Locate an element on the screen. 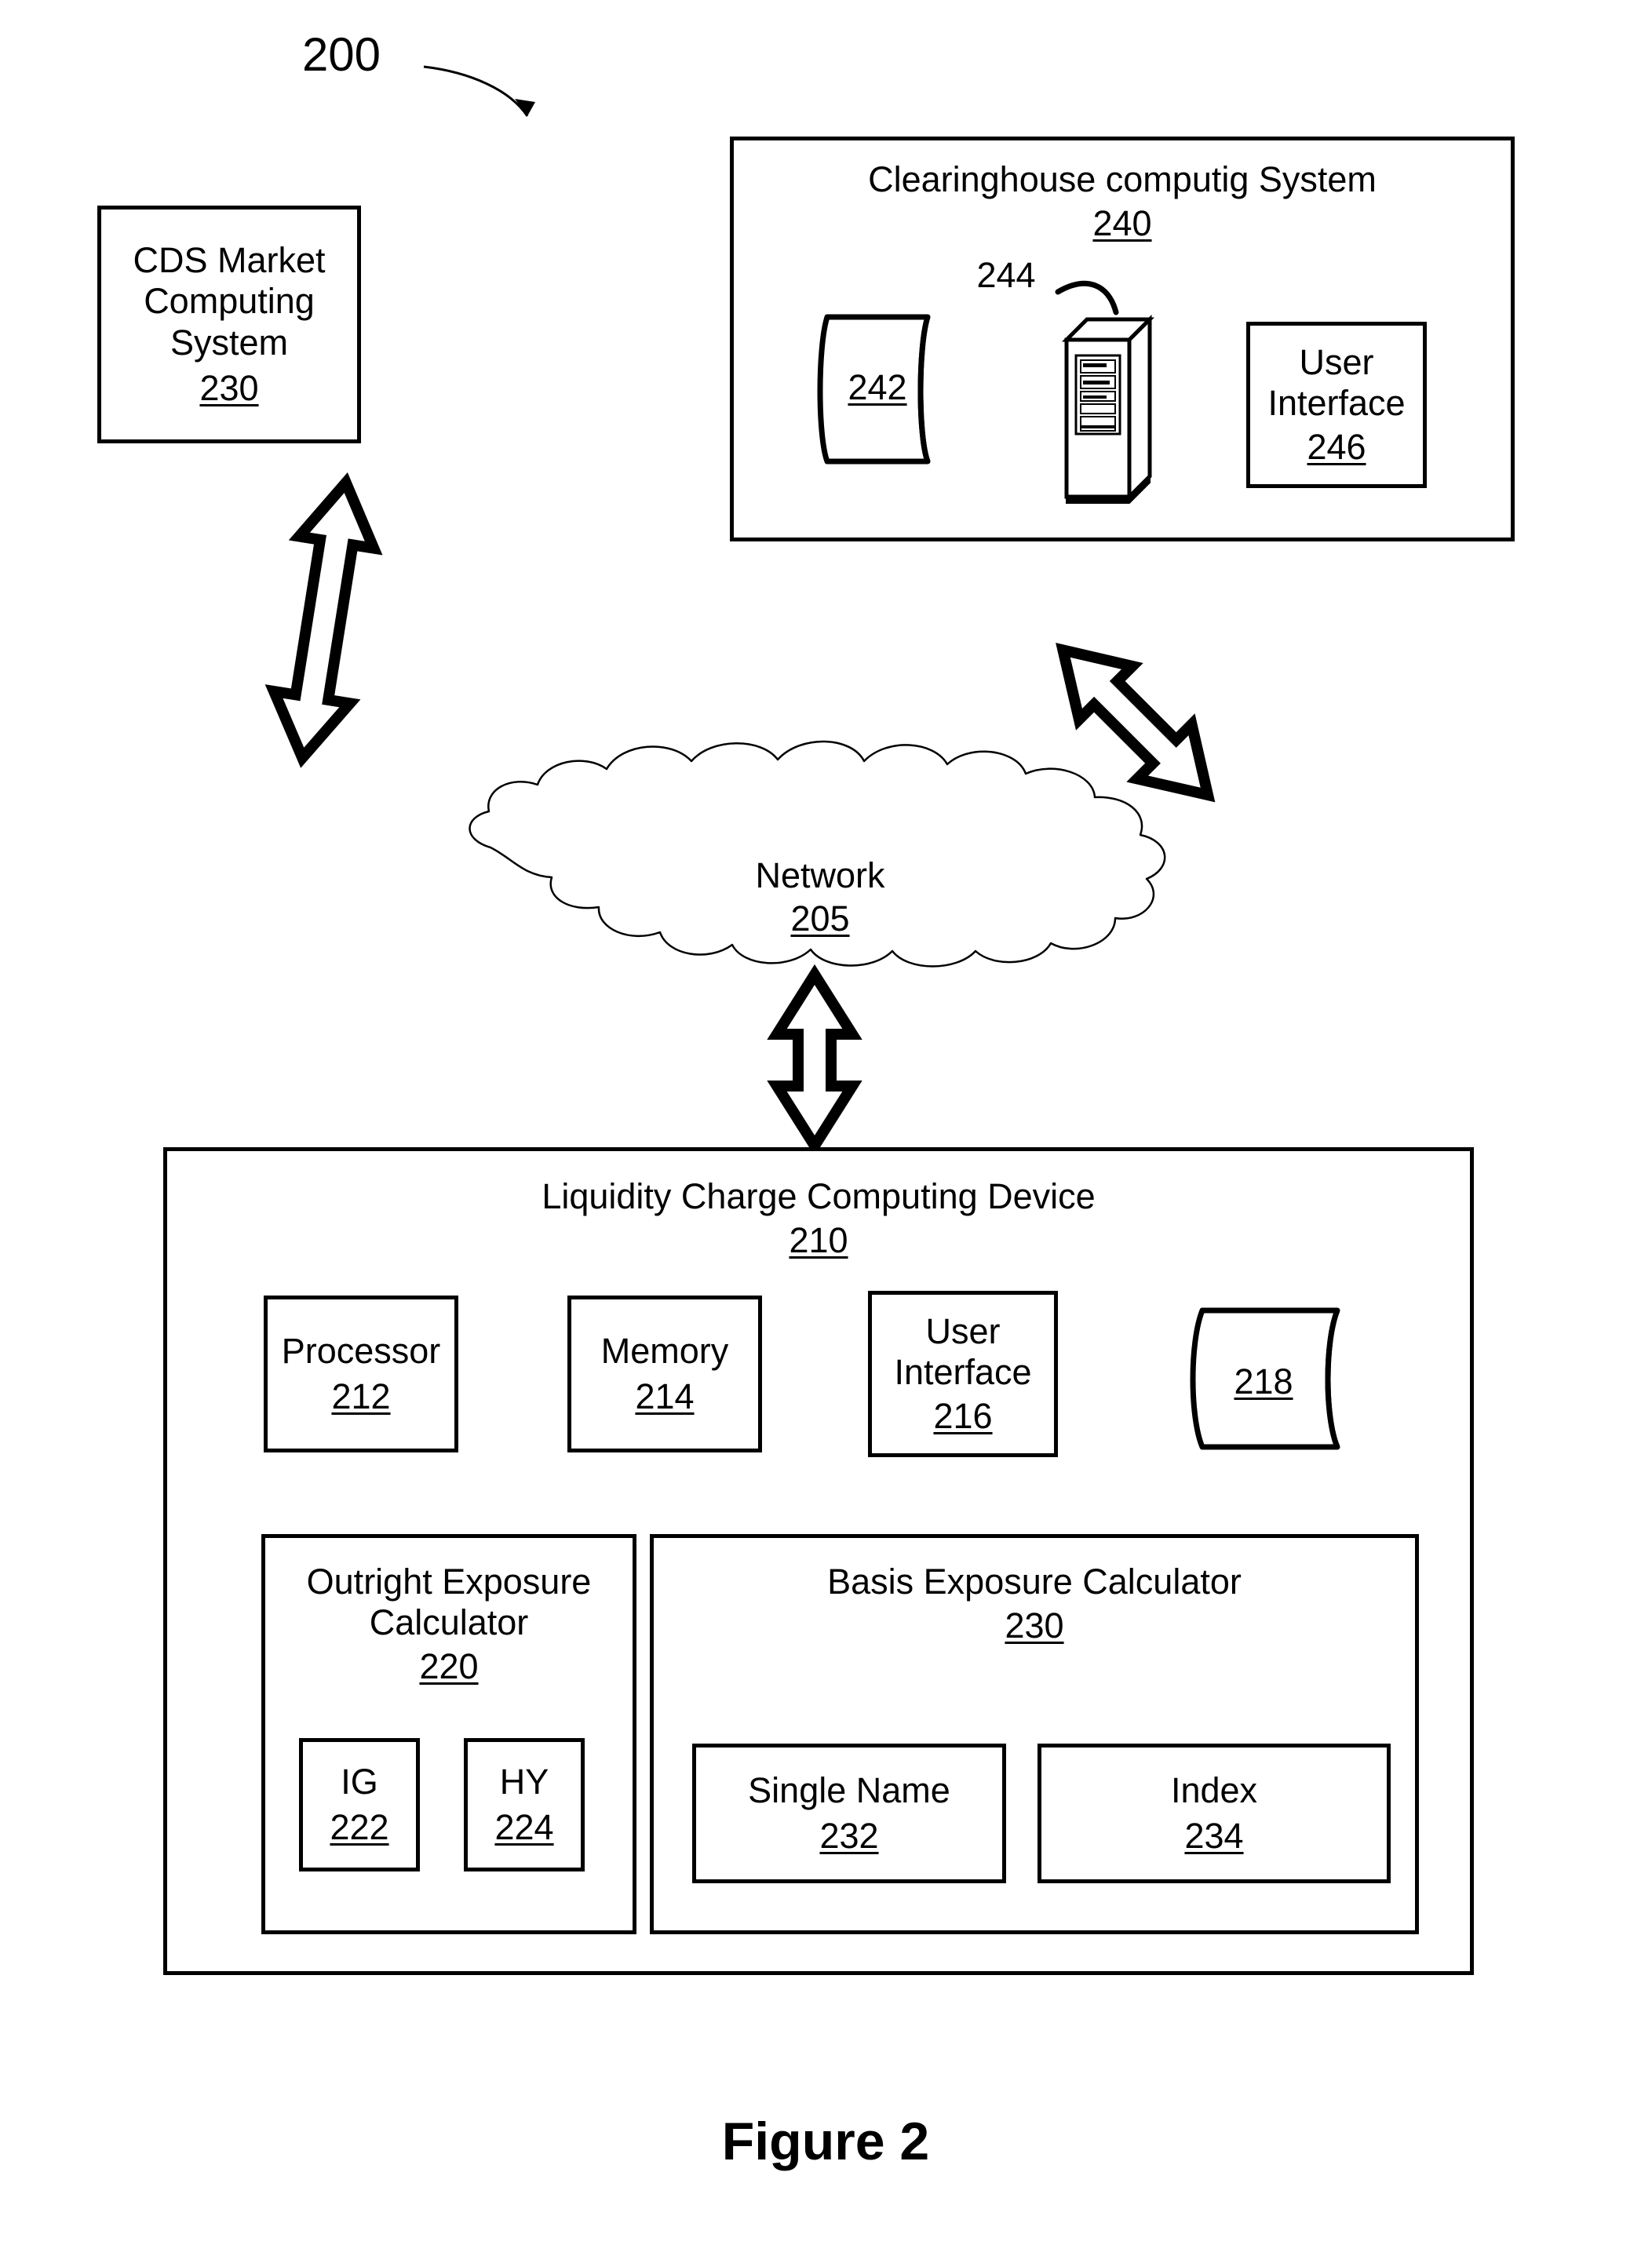 This screenshot has height=2245, width=1652. server-tower-icon is located at coordinates (1112, 408).